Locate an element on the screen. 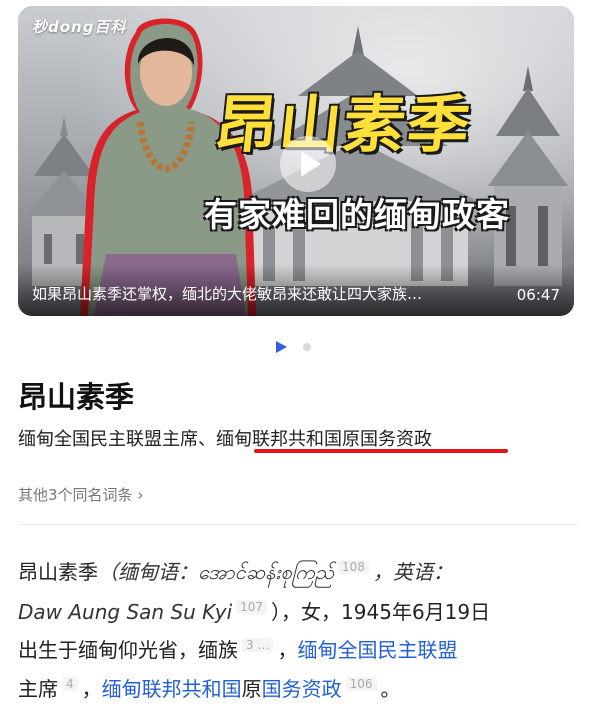  english-label: ，英语： is located at coordinates (412, 572).